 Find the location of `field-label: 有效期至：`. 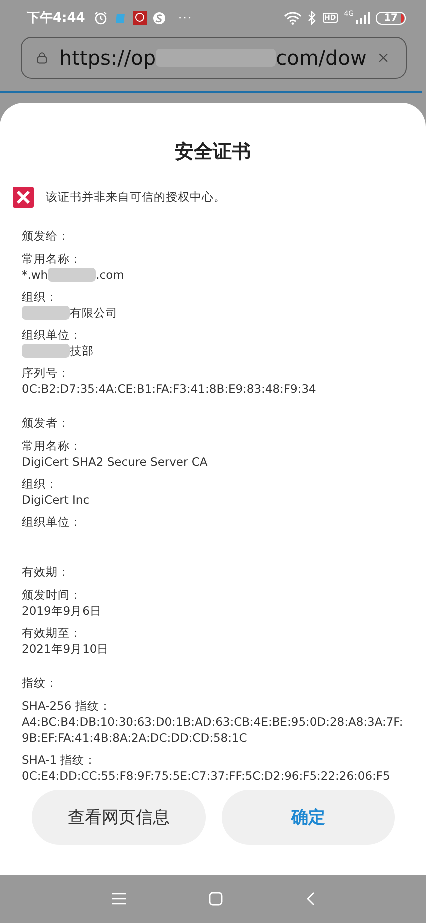

field-label: 有效期至： is located at coordinates (52, 633).